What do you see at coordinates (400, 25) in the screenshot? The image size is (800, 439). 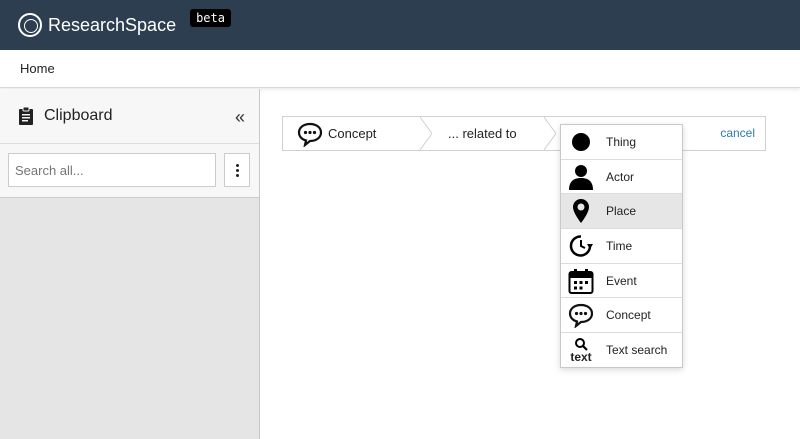 I see `top-navbar: ResearchSpace beta` at bounding box center [400, 25].